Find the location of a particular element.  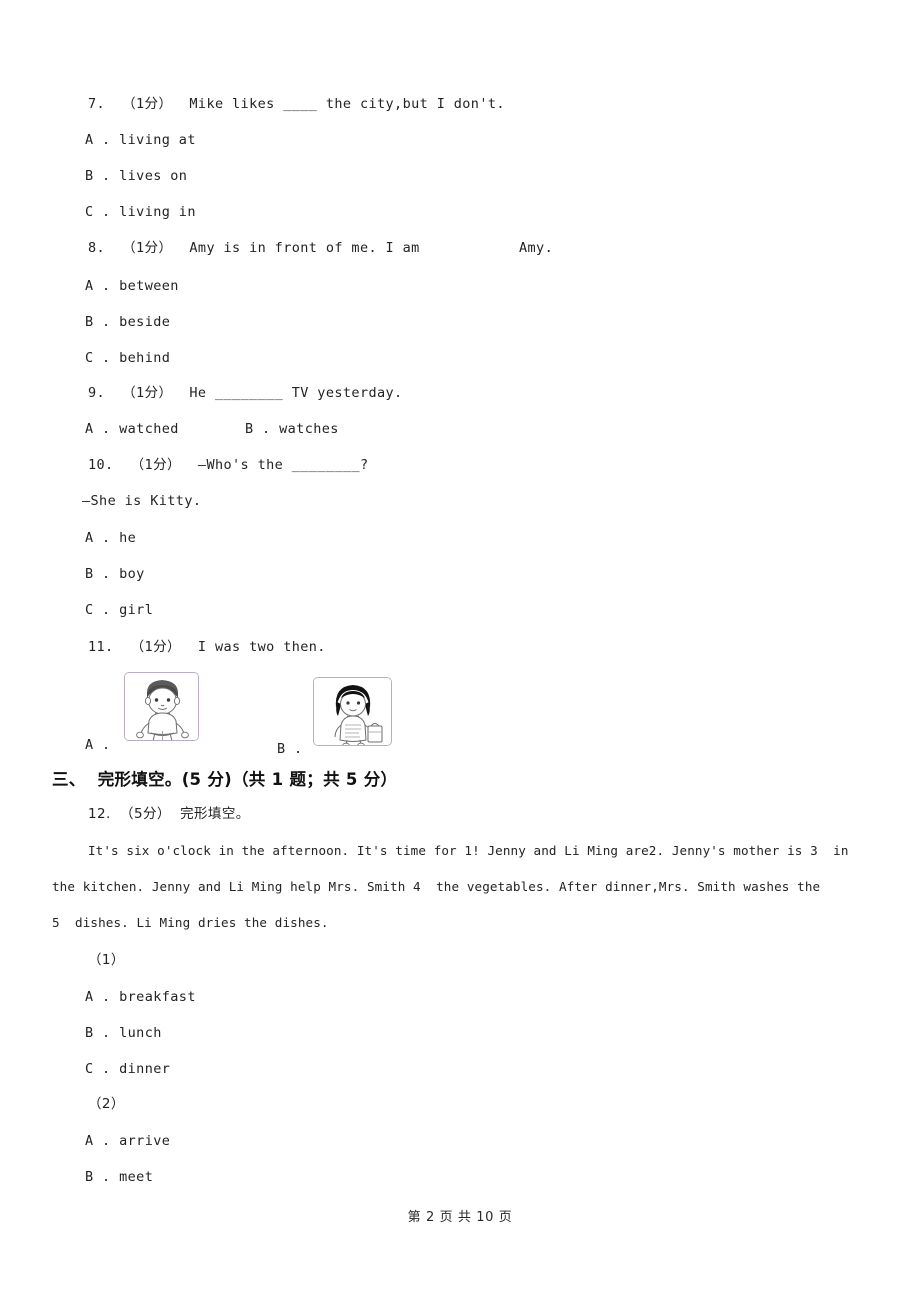

child-standing-with-bag-cartoon-svg is located at coordinates (352, 711).